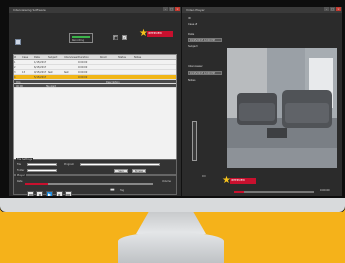 The image size is (345, 263). Describe the element at coordinates (24, 72) in the screenshot. I see `table-cell: 13` at that location.